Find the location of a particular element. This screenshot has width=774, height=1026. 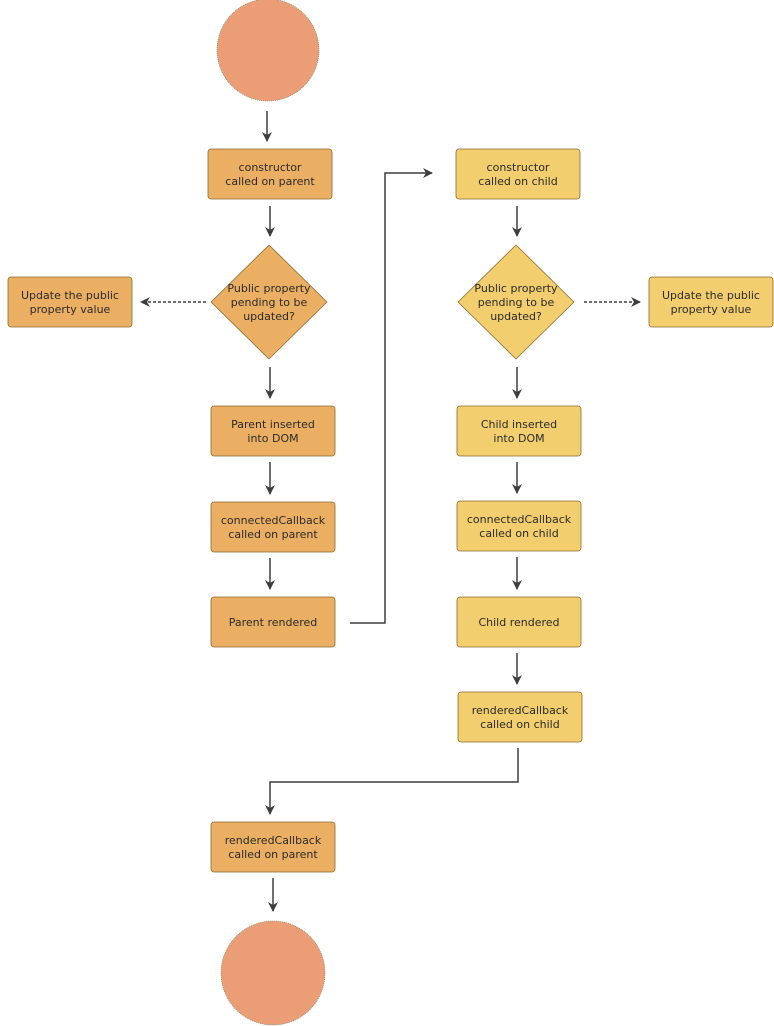

node-update-parent: Update the publicproperty value is located at coordinates (70, 302).